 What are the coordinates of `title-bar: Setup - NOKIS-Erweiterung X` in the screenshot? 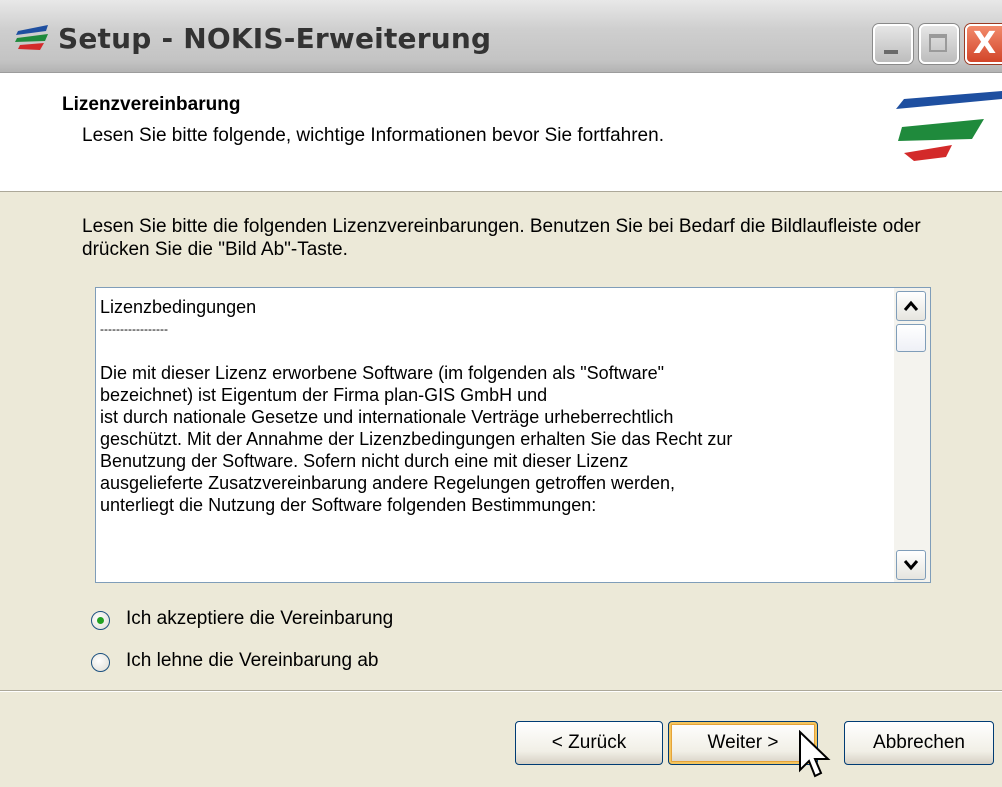 It's located at (501, 36).